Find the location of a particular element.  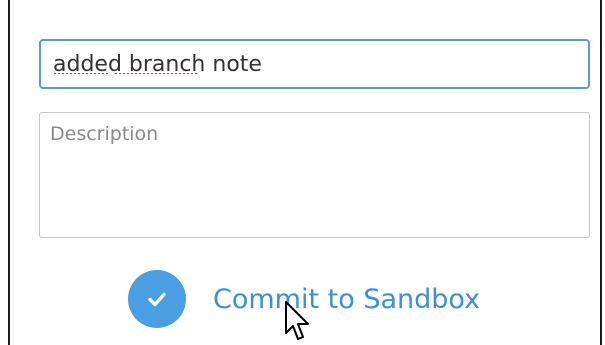

spellcheck-underline-added is located at coordinates (81, 74).